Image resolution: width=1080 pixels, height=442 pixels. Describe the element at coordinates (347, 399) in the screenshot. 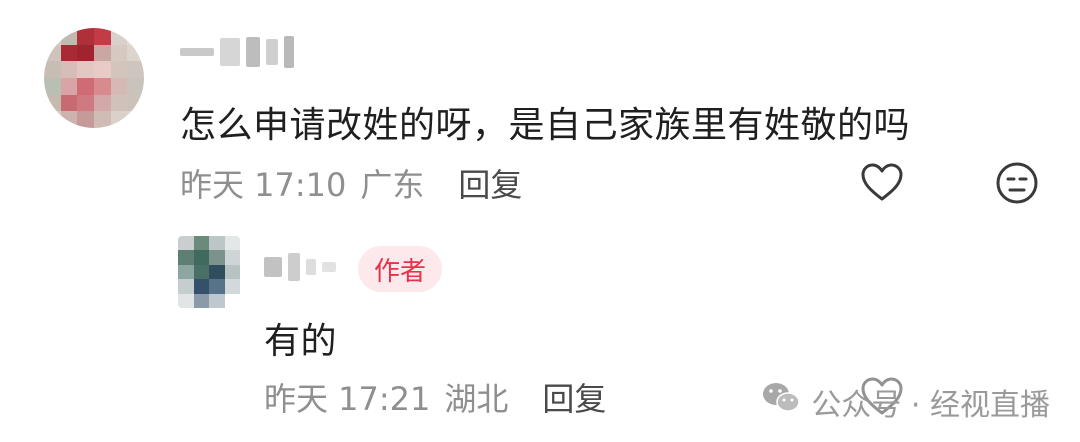

I see `reply-date: 昨天 17:21` at that location.